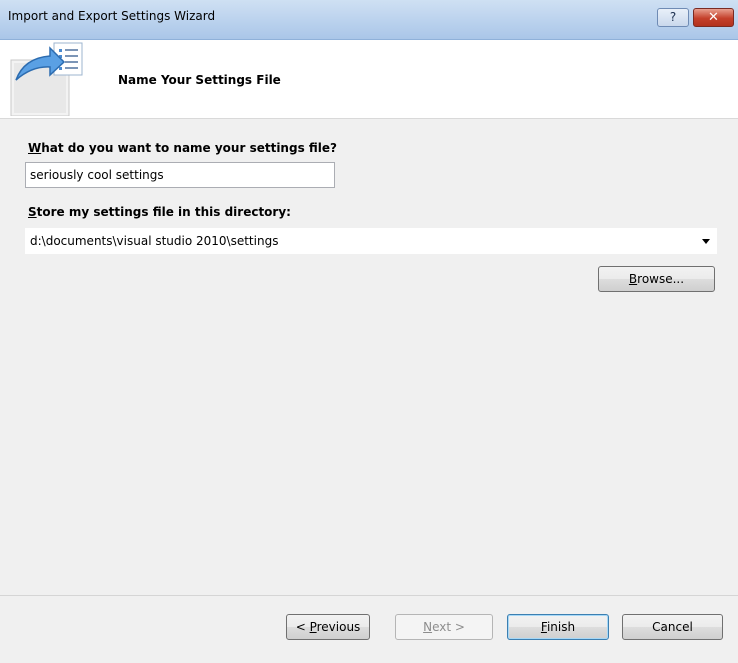  Describe the element at coordinates (313, 627) in the screenshot. I see `previous-accelerator: P` at that location.